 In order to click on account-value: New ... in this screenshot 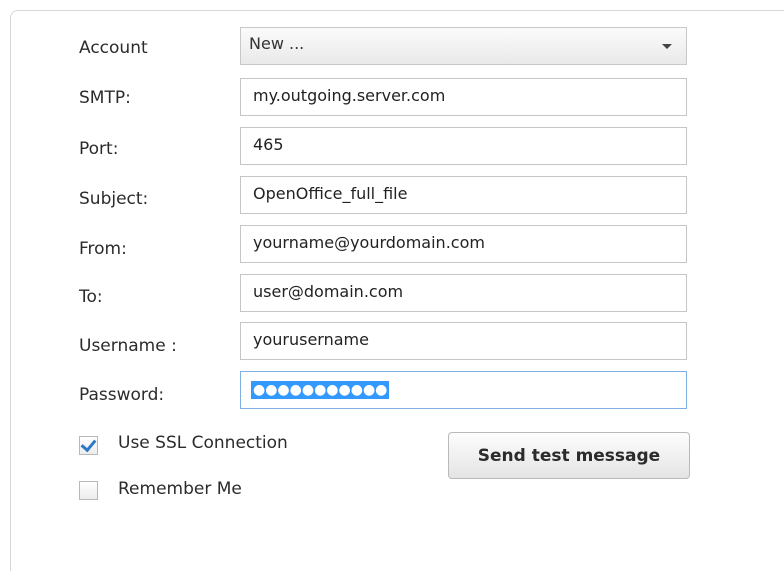, I will do `click(277, 43)`.